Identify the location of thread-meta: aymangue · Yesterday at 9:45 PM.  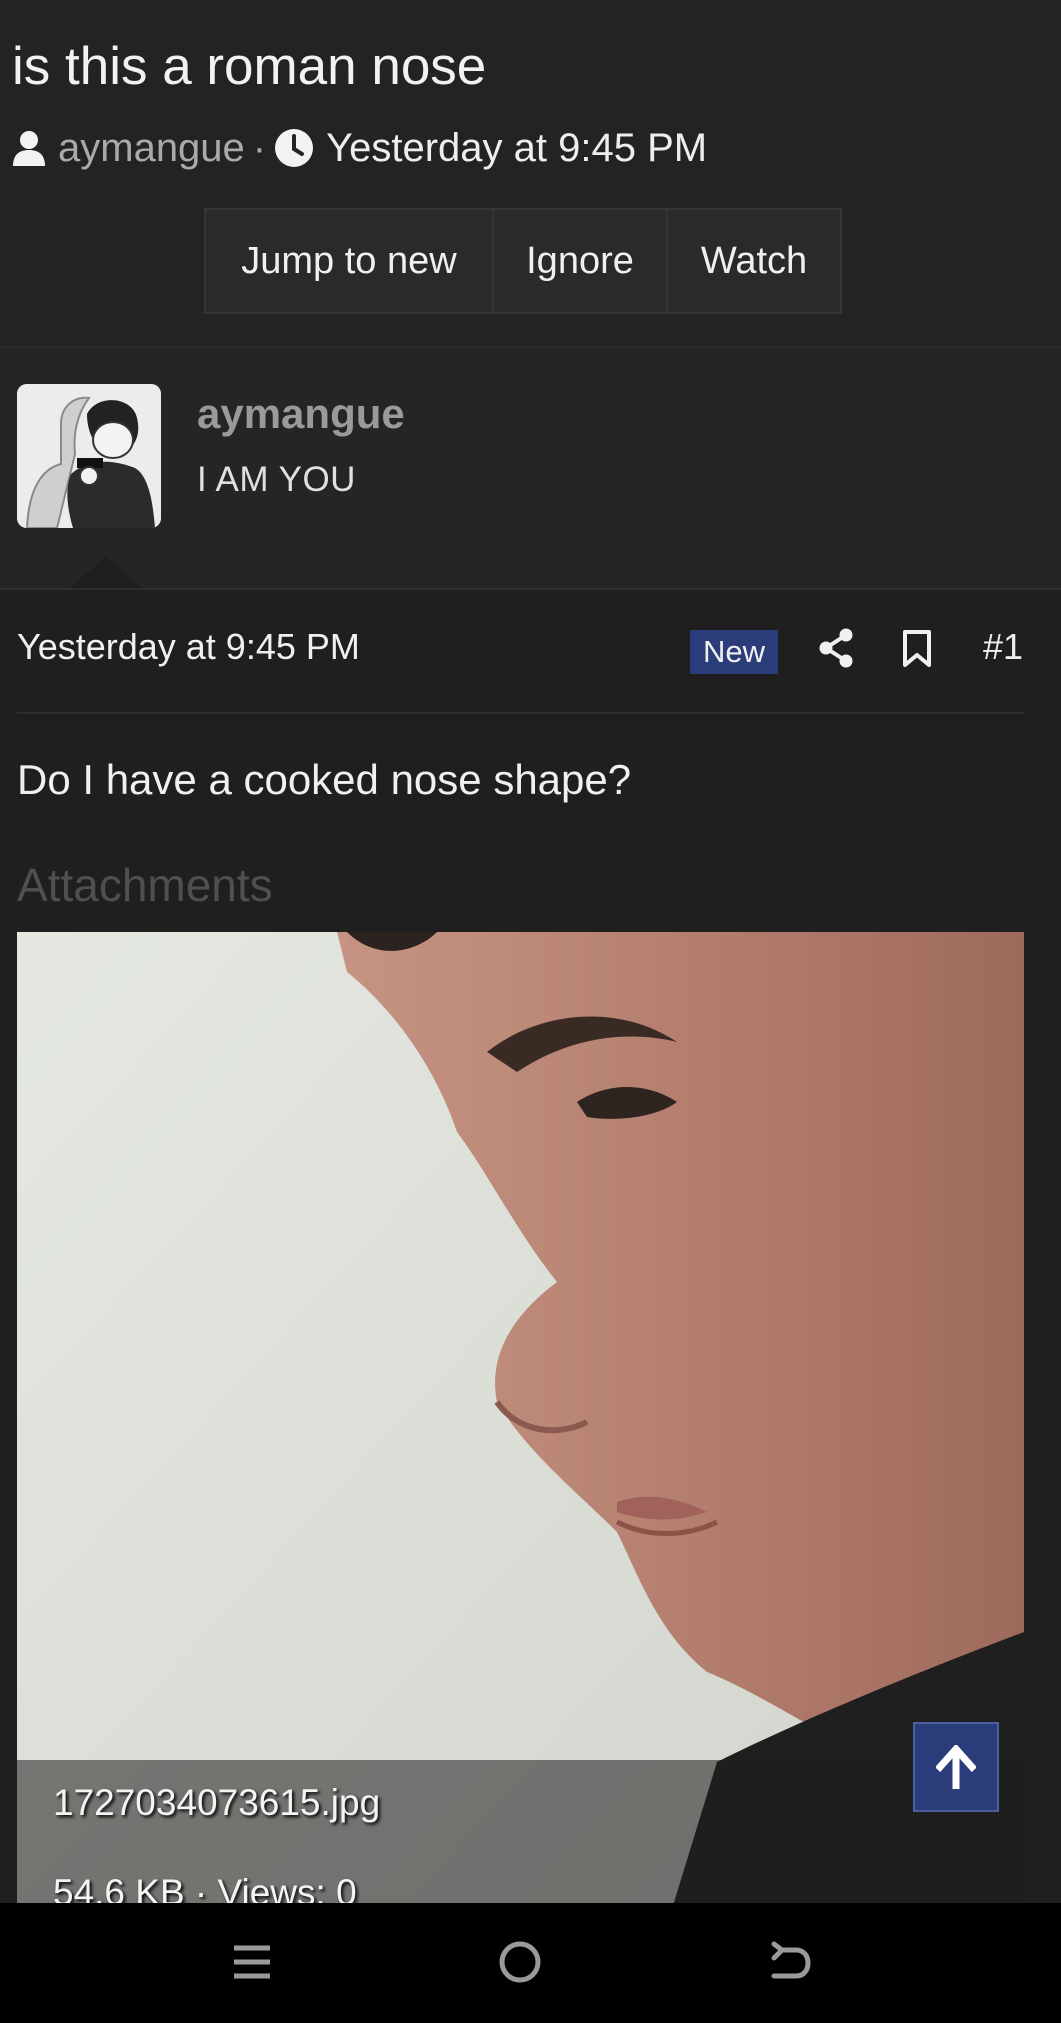
(359, 148).